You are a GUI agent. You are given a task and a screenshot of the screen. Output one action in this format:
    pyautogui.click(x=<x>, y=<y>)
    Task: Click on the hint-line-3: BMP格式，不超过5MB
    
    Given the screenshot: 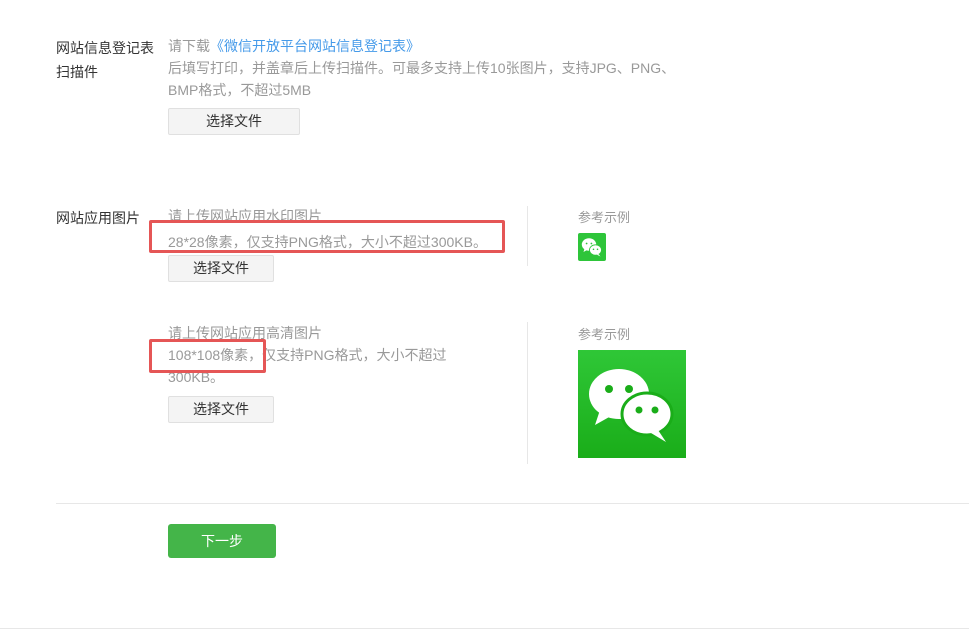 What is the action you would take?
    pyautogui.click(x=240, y=90)
    